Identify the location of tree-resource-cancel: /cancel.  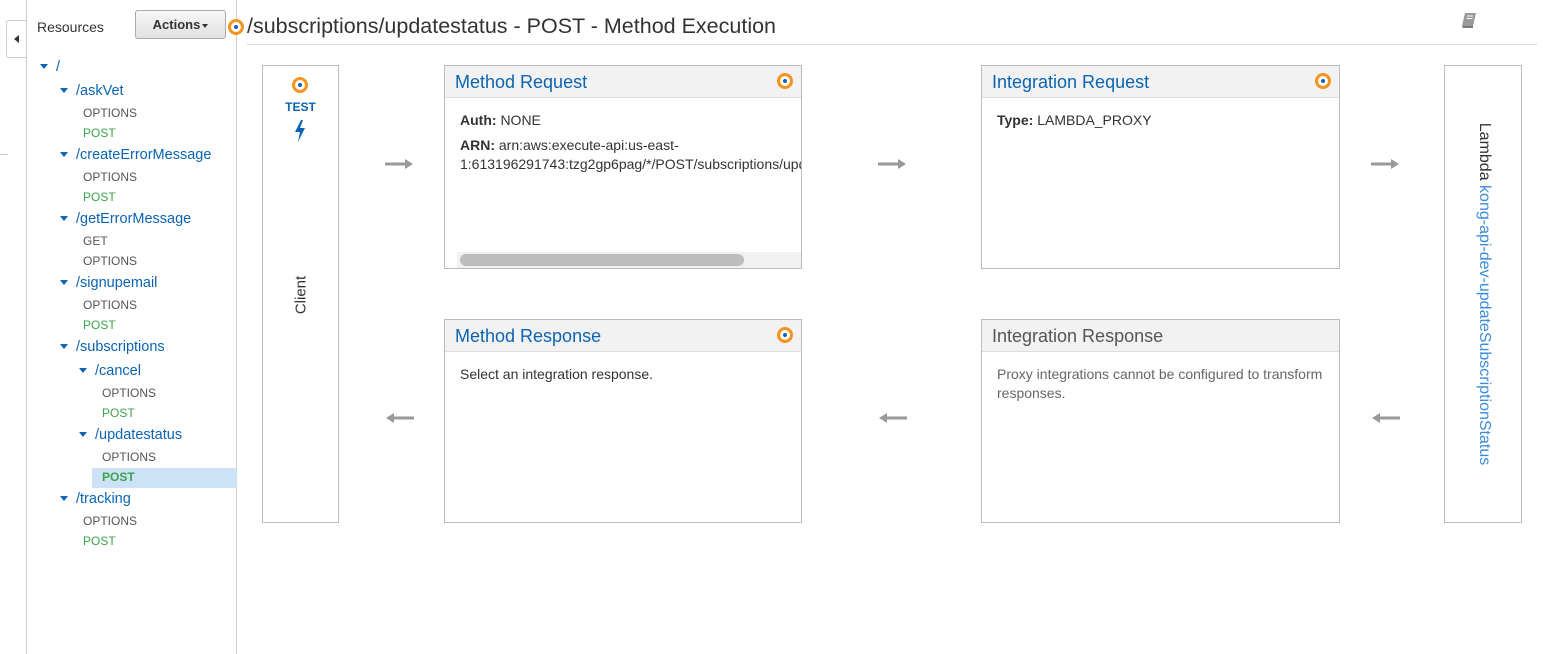
(110, 371).